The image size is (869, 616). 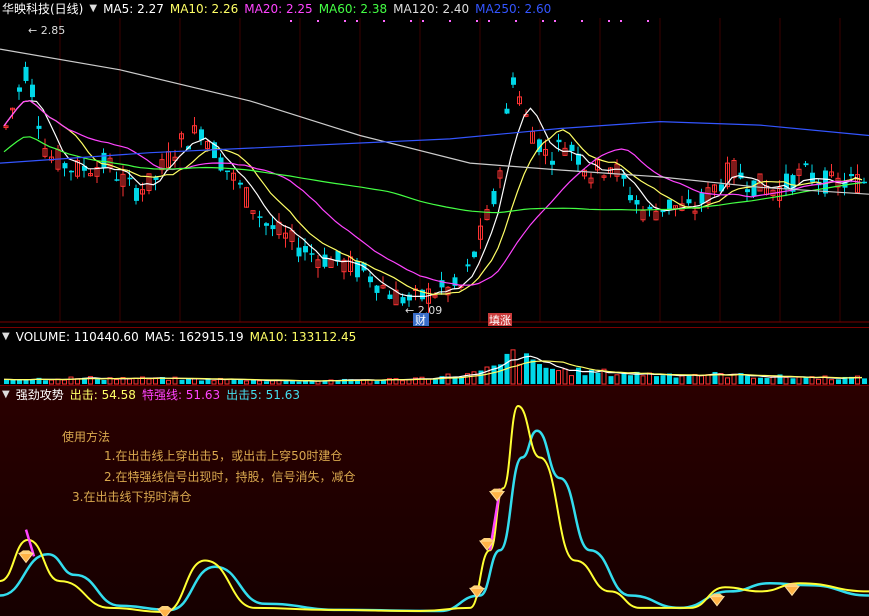 What do you see at coordinates (133, 9) in the screenshot?
I see `legend-ma5: MA5: 2.27` at bounding box center [133, 9].